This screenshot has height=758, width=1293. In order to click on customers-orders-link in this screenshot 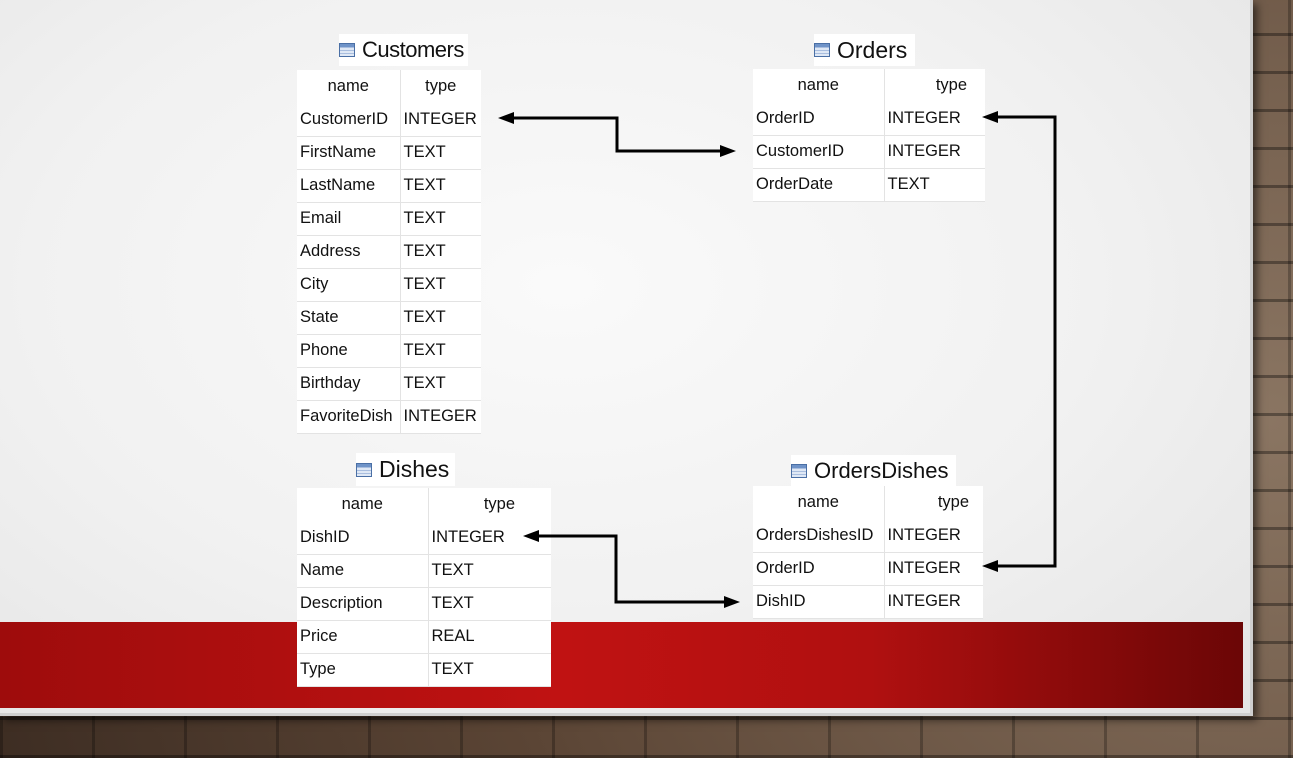, I will do `click(617, 134)`.